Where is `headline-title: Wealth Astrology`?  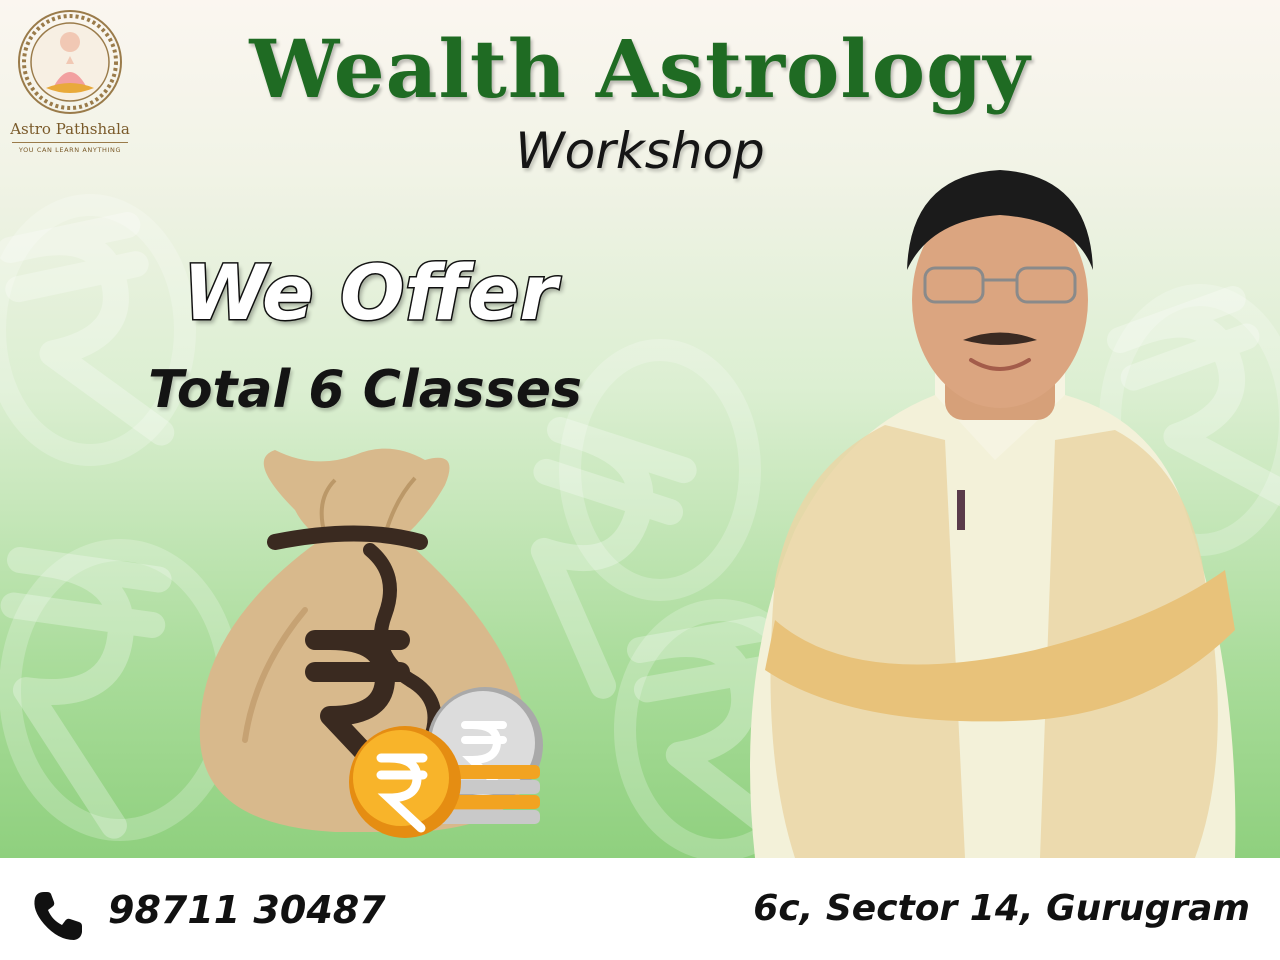 headline-title: Wealth Astrology is located at coordinates (640, 69).